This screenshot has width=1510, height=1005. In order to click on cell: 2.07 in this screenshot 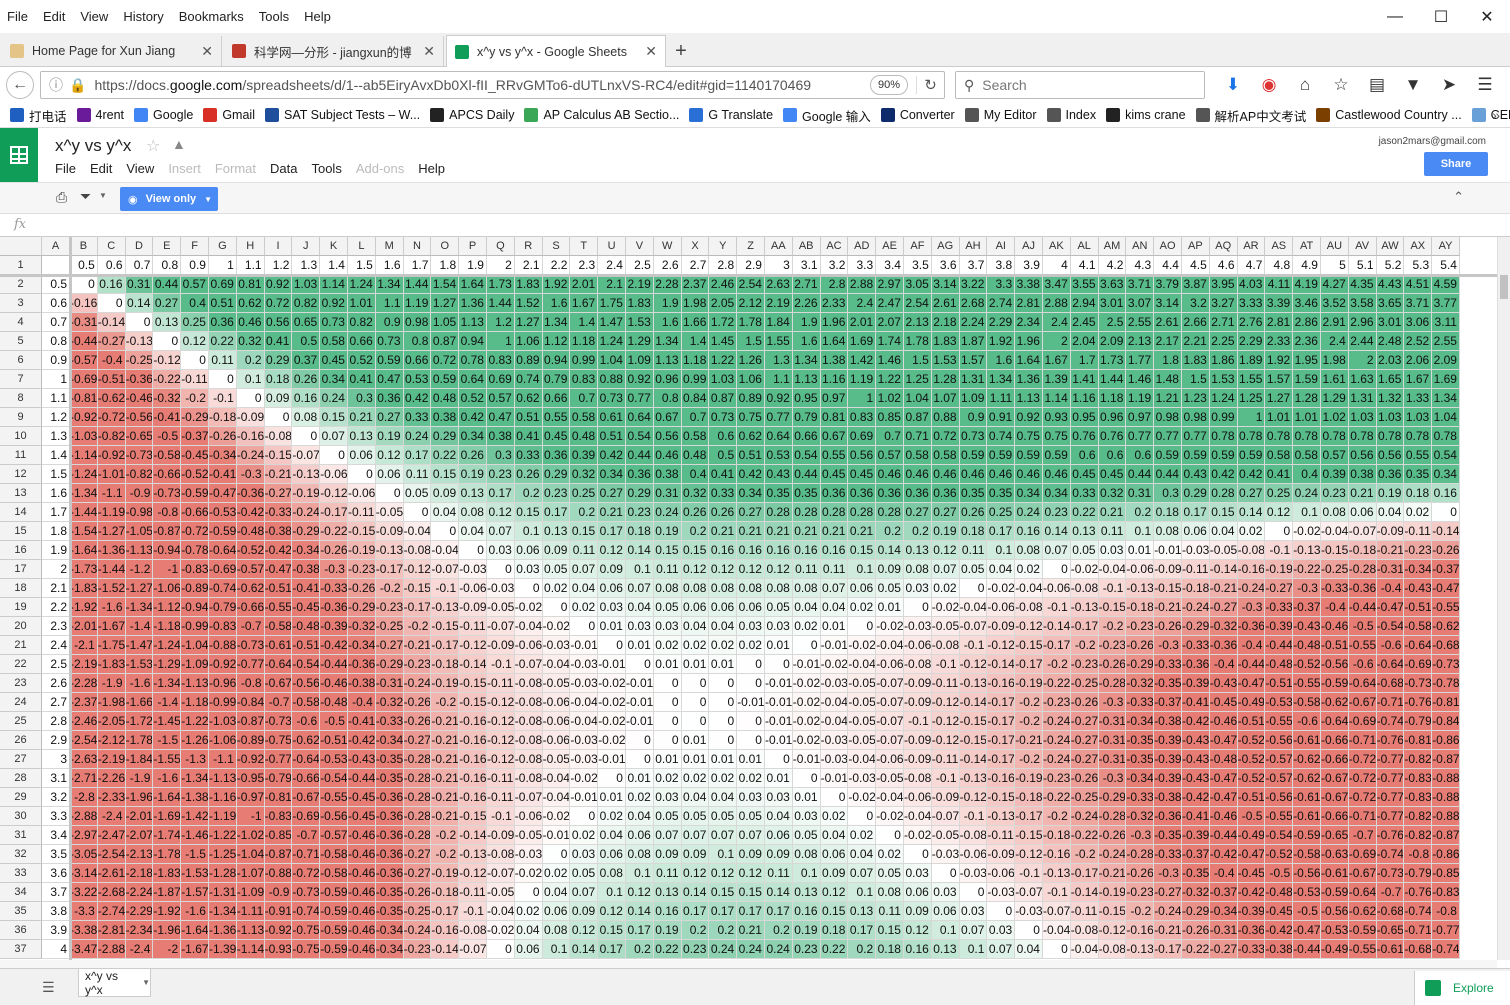, I will do `click(890, 322)`.